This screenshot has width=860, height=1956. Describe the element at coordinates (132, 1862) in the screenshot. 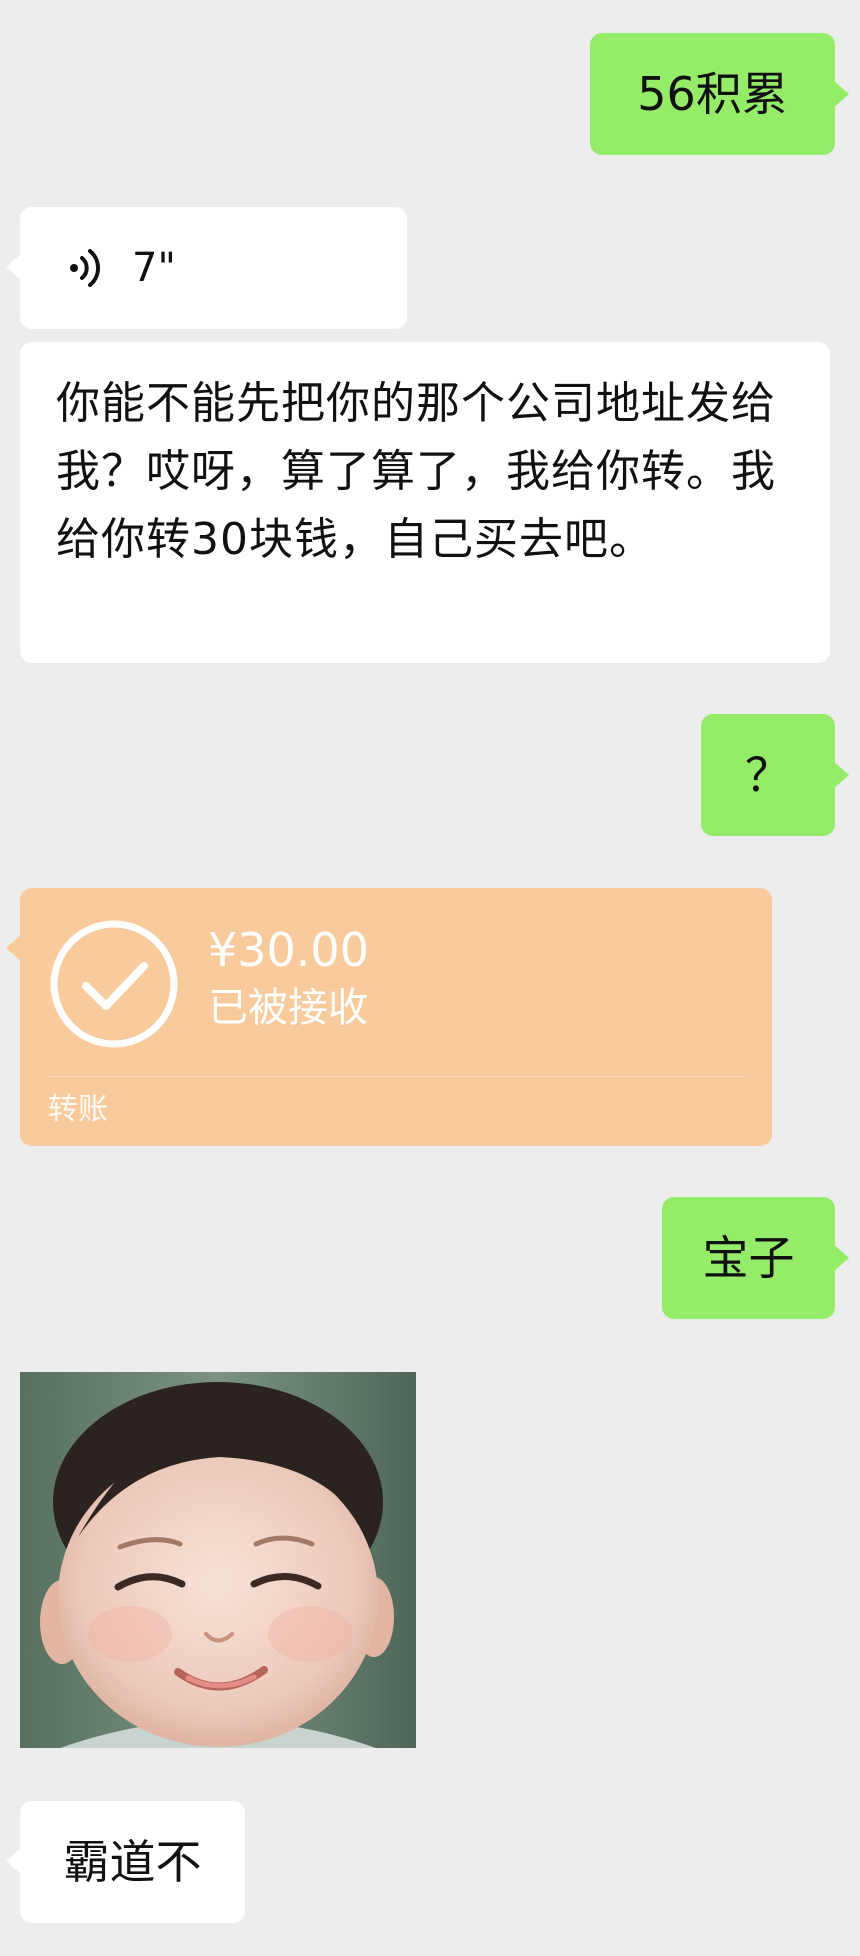

I see `message-text: 霸道不` at that location.